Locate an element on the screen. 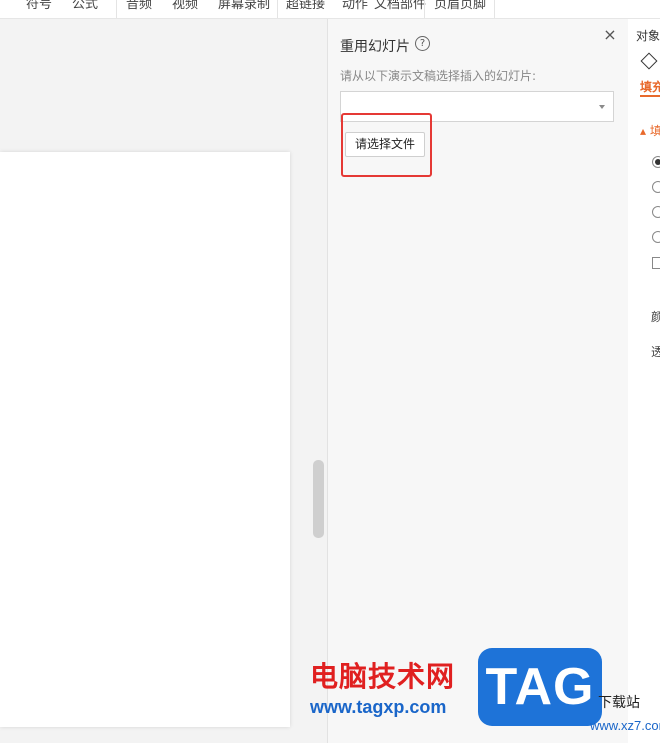 The height and width of the screenshot is (743, 660). pane-hint-text: 请从以下演示文稿选择插入的幻灯片: is located at coordinates (438, 76).